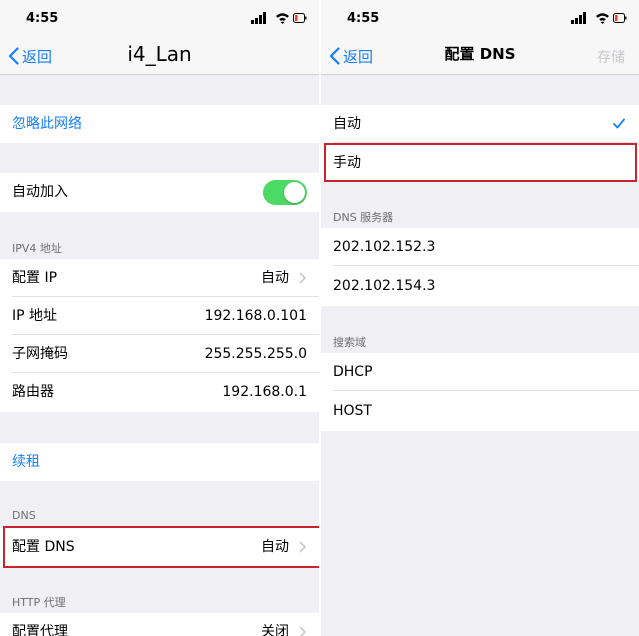 Image resolution: width=639 pixels, height=636 pixels. Describe the element at coordinates (480, 411) in the screenshot. I see `search-domain-row: HOST` at that location.